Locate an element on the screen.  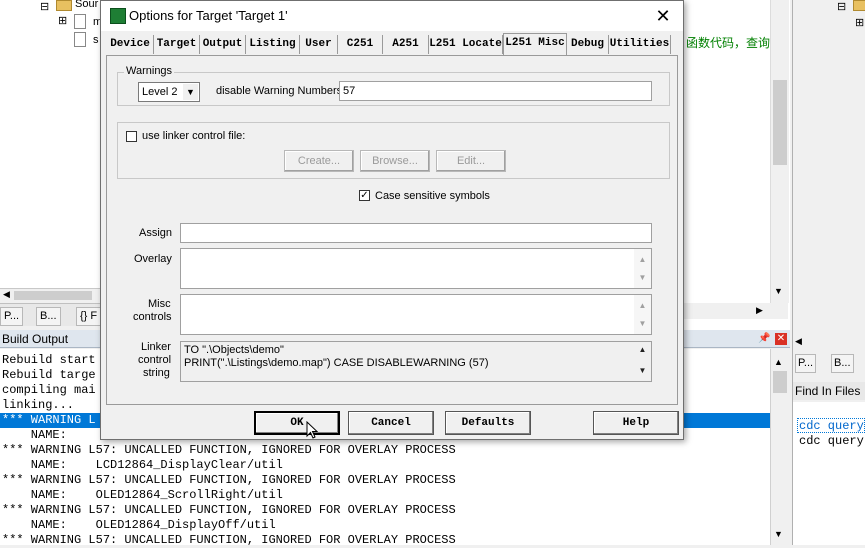
project-pane: ⊟ Sour ⊞ m s is located at coordinates (51, 150).